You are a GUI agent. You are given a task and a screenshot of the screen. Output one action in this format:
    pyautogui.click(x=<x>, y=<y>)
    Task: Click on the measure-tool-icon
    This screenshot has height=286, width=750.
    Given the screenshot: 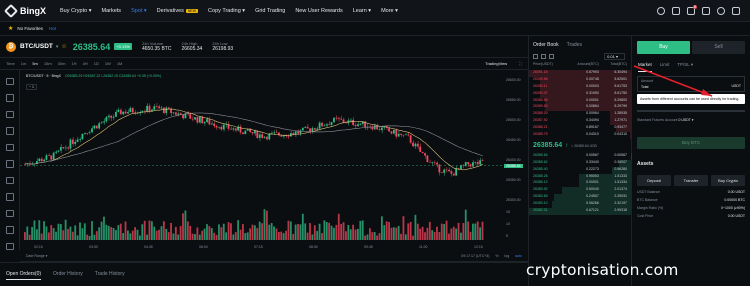 What is the action you would take?
    pyautogui.click(x=9, y=180)
    